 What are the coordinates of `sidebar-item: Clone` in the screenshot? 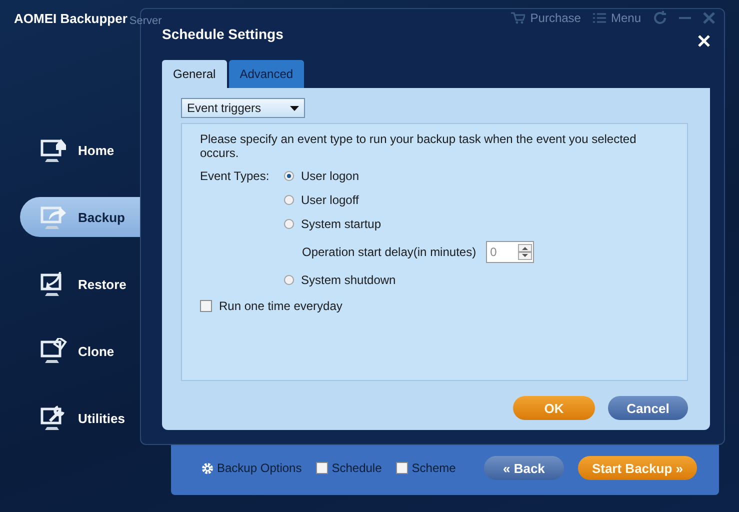 It's located at (95, 351).